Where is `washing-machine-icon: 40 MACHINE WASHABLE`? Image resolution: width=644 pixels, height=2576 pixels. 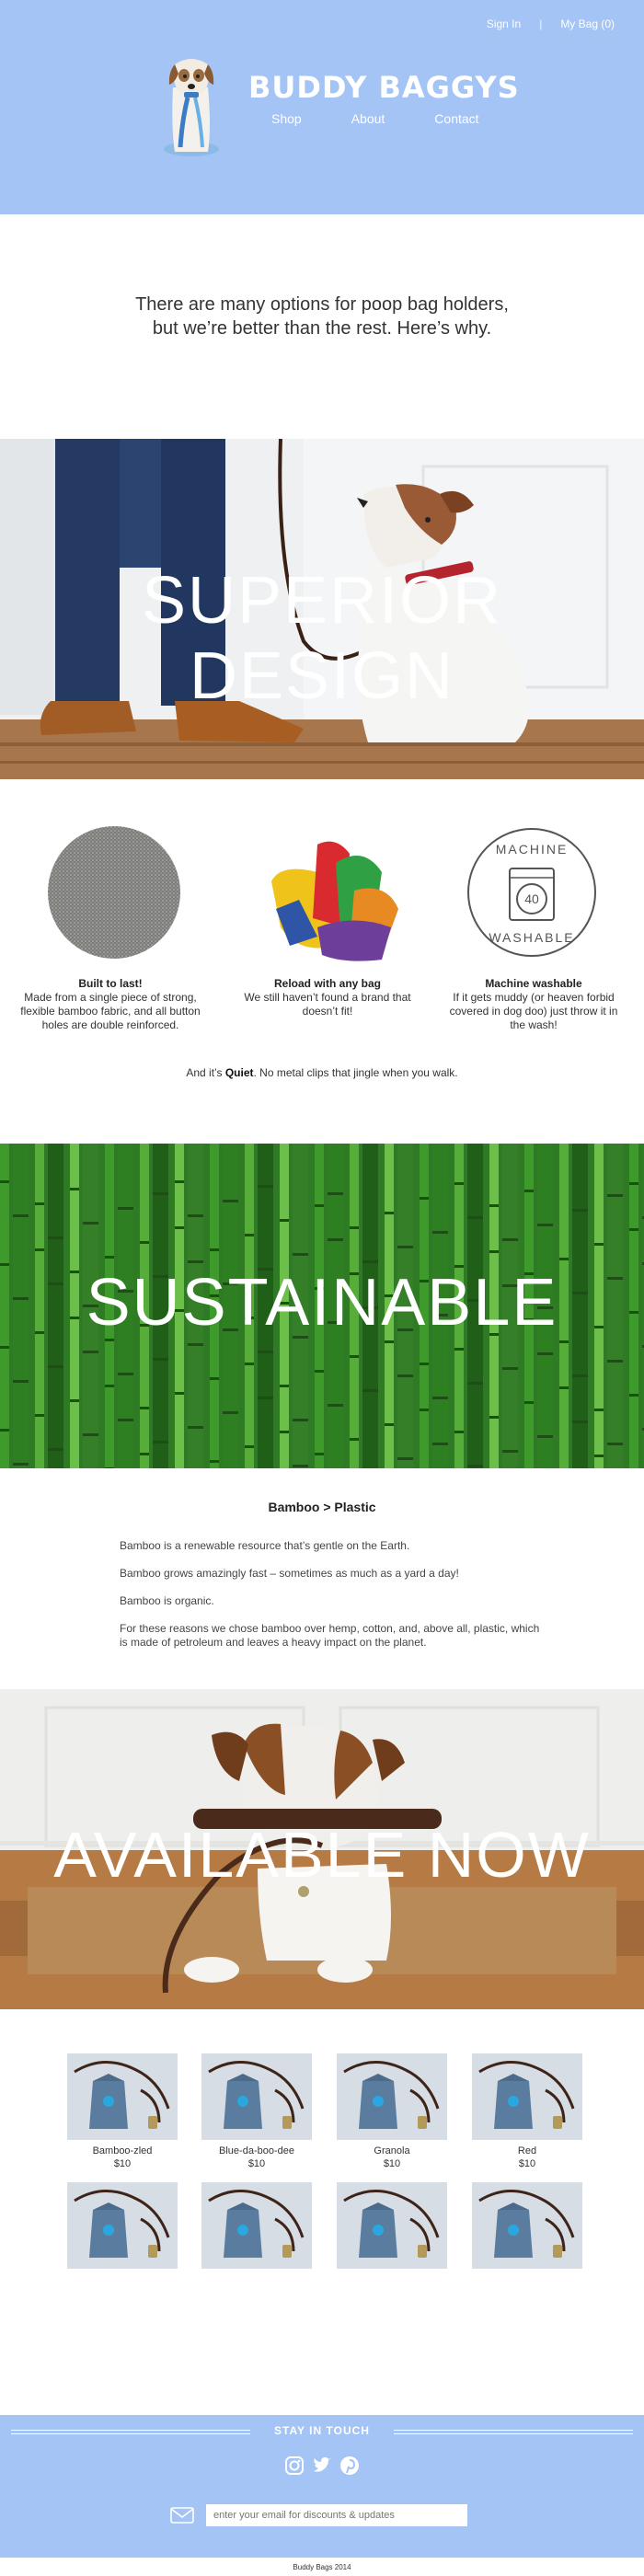
washing-machine-icon: 40 MACHINE WASHABLE is located at coordinates (531, 892).